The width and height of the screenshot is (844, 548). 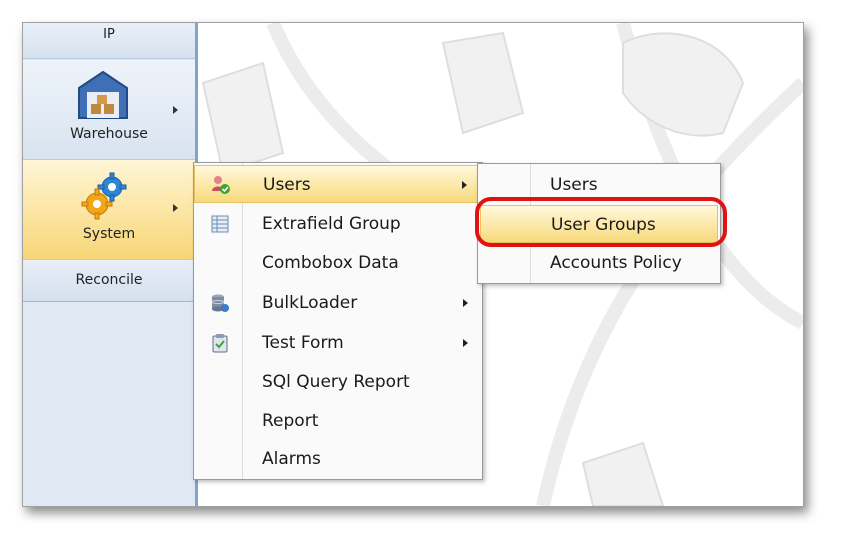 What do you see at coordinates (303, 343) in the screenshot?
I see `menu-item-label: Test Form` at bounding box center [303, 343].